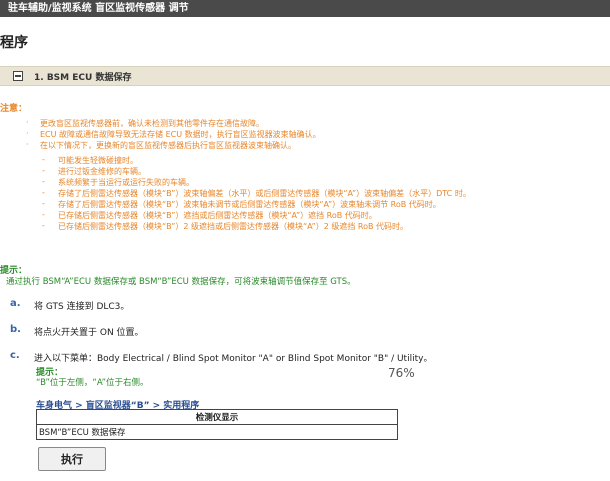  Describe the element at coordinates (217, 432) in the screenshot. I see `table-row: BSM“B”ECU 数据保存` at that location.